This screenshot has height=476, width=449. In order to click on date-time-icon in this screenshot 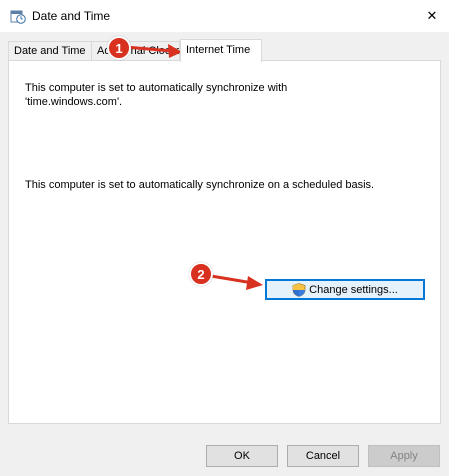, I will do `click(18, 17)`.